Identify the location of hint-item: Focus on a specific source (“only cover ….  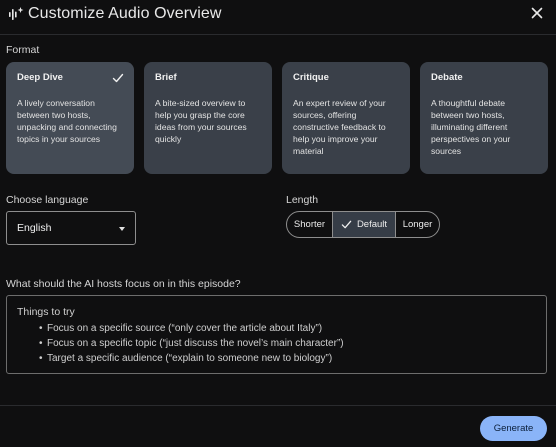
(287, 328).